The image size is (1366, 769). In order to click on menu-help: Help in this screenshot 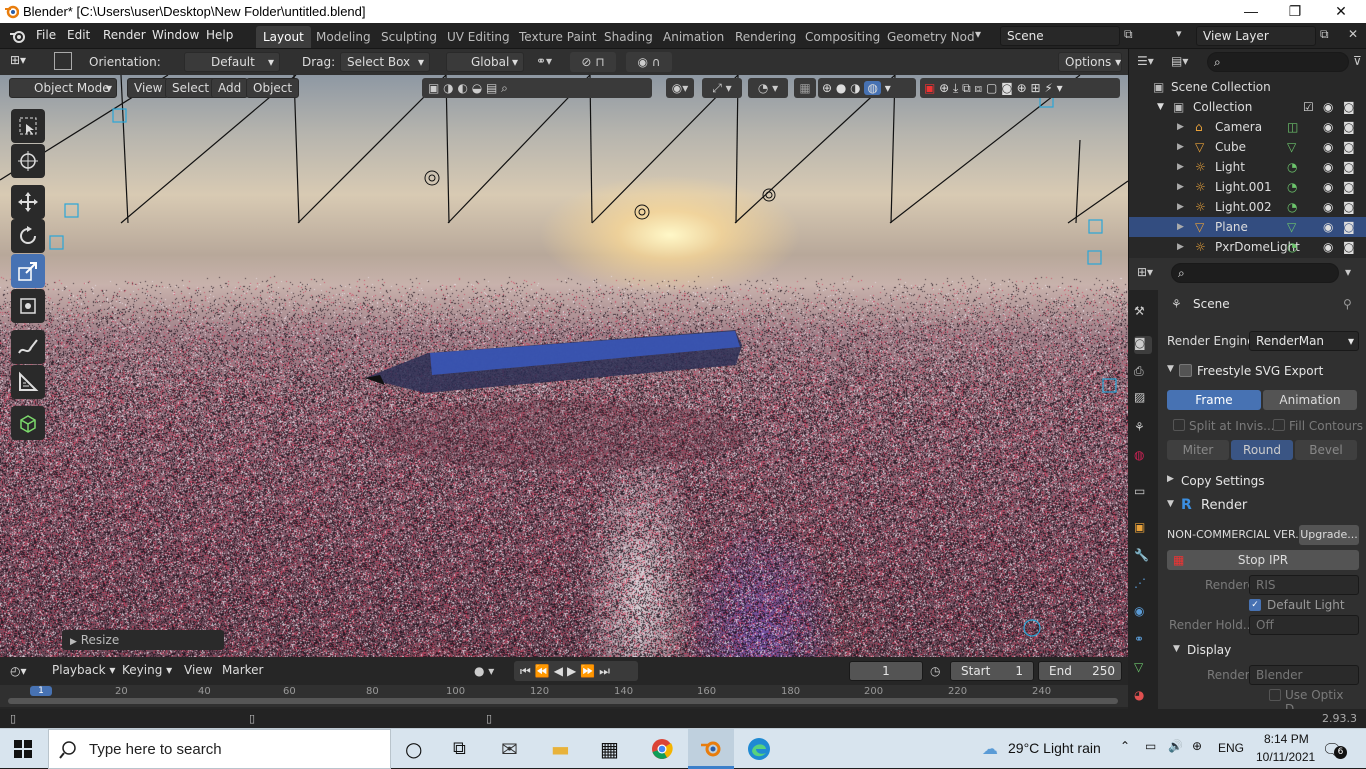, I will do `click(219, 35)`.